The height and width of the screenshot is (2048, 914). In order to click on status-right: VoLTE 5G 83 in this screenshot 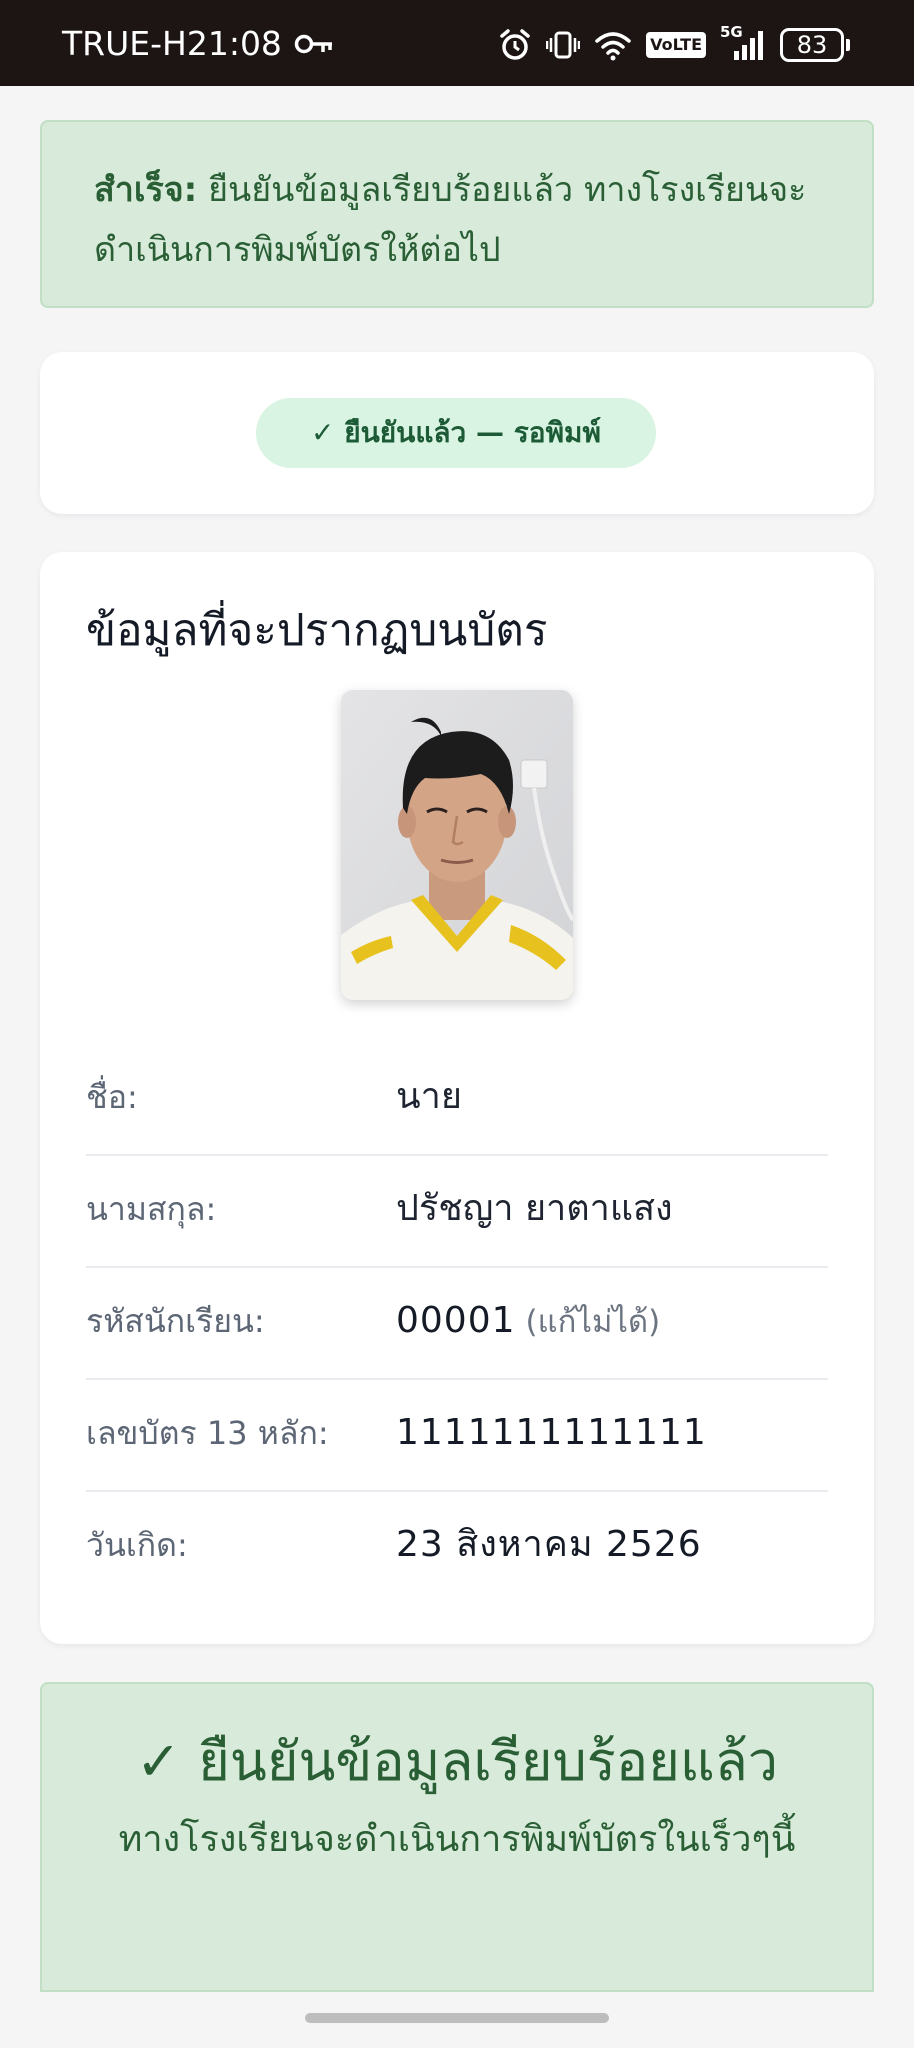, I will do `click(674, 44)`.